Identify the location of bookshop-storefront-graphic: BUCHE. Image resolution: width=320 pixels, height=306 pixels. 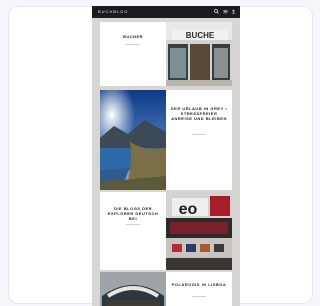
(199, 54).